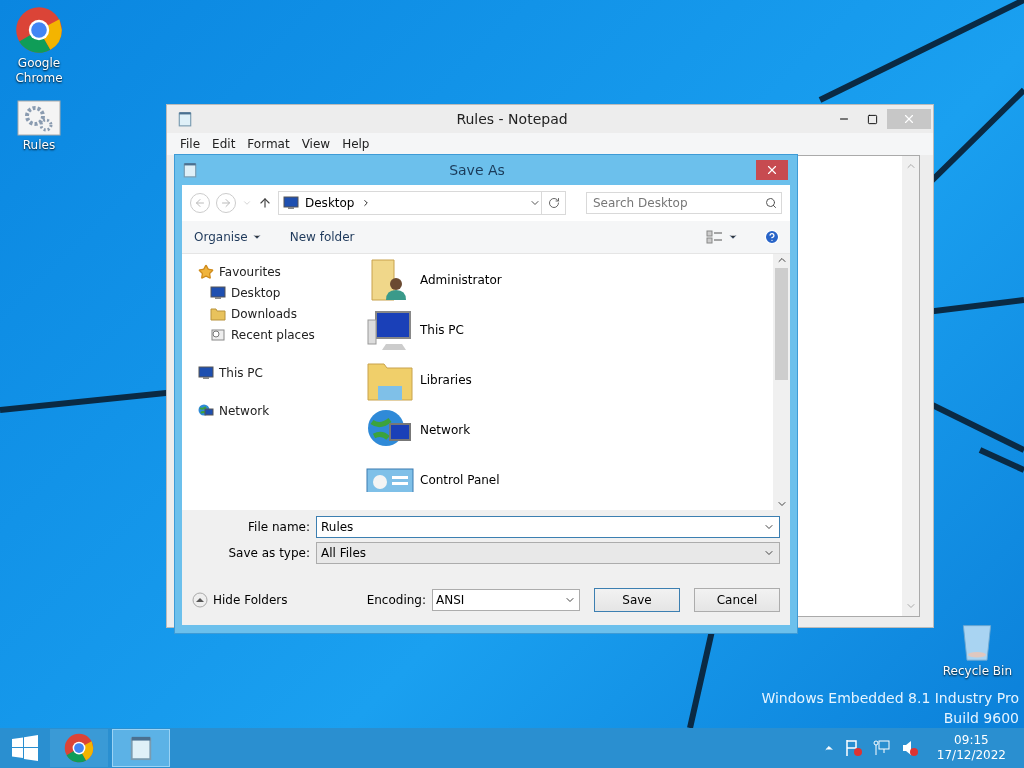  What do you see at coordinates (25, 748) in the screenshot?
I see `windows-logo` at bounding box center [25, 748].